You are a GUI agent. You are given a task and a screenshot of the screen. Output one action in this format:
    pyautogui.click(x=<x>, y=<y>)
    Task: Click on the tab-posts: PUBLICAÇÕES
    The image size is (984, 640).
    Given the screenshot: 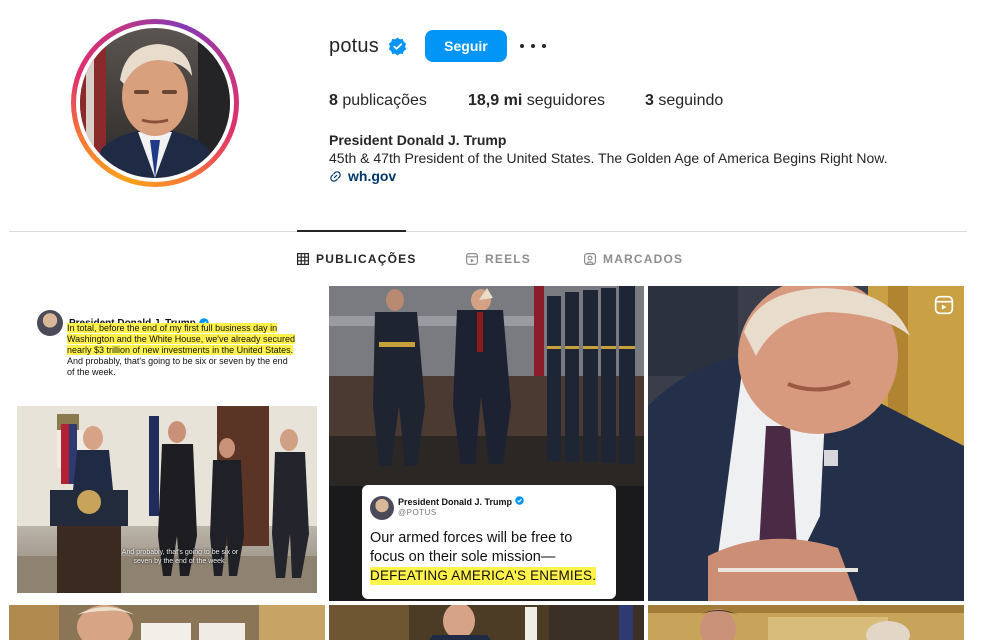 What is the action you would take?
    pyautogui.click(x=381, y=259)
    